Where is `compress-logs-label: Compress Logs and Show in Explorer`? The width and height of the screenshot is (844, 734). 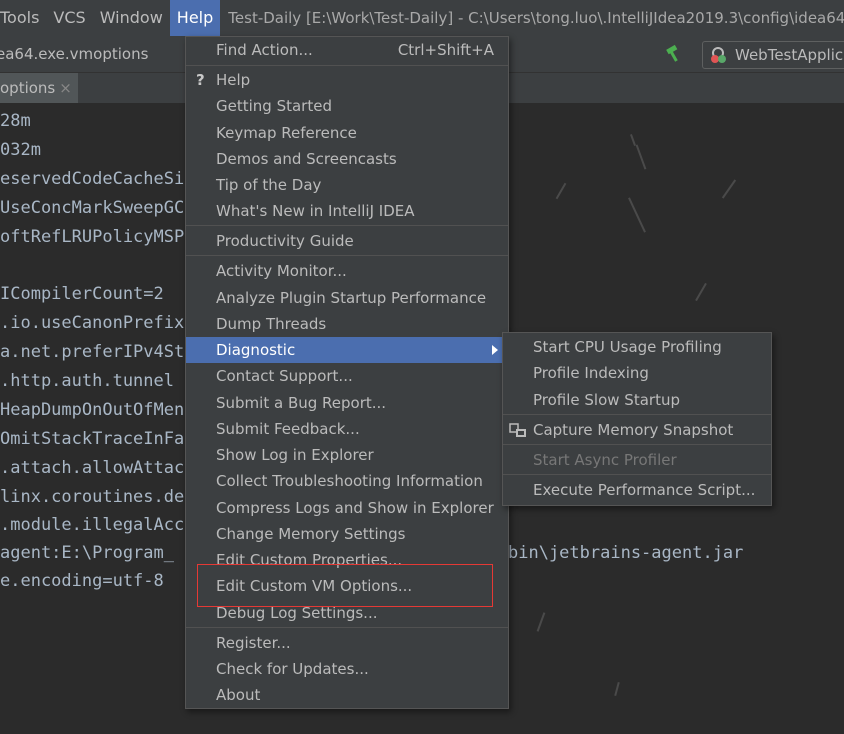 compress-logs-label: Compress Logs and Show in Explorer is located at coordinates (355, 508).